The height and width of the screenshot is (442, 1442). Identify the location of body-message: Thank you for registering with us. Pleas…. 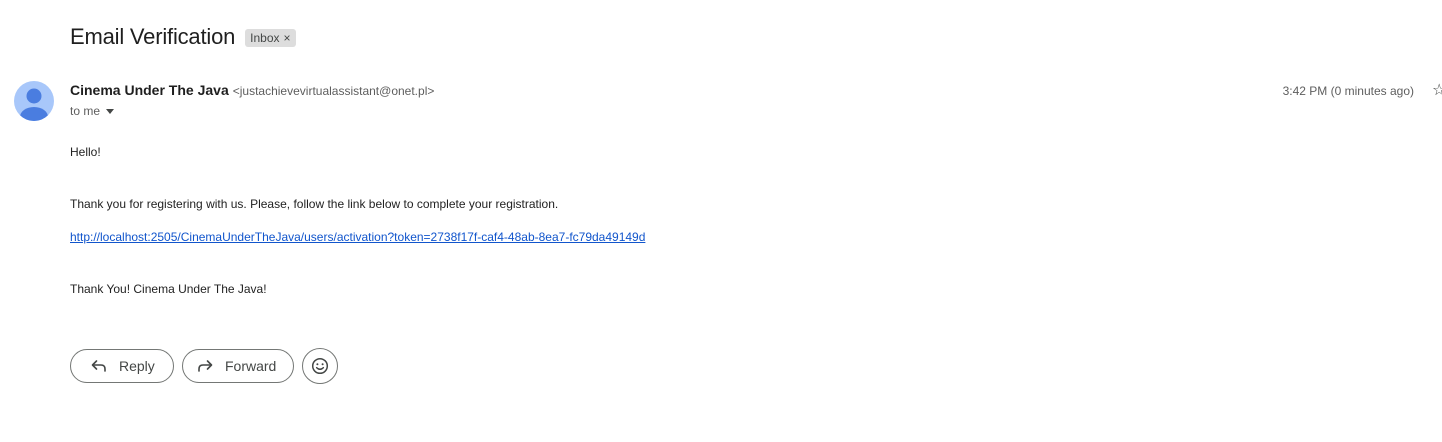
(314, 204).